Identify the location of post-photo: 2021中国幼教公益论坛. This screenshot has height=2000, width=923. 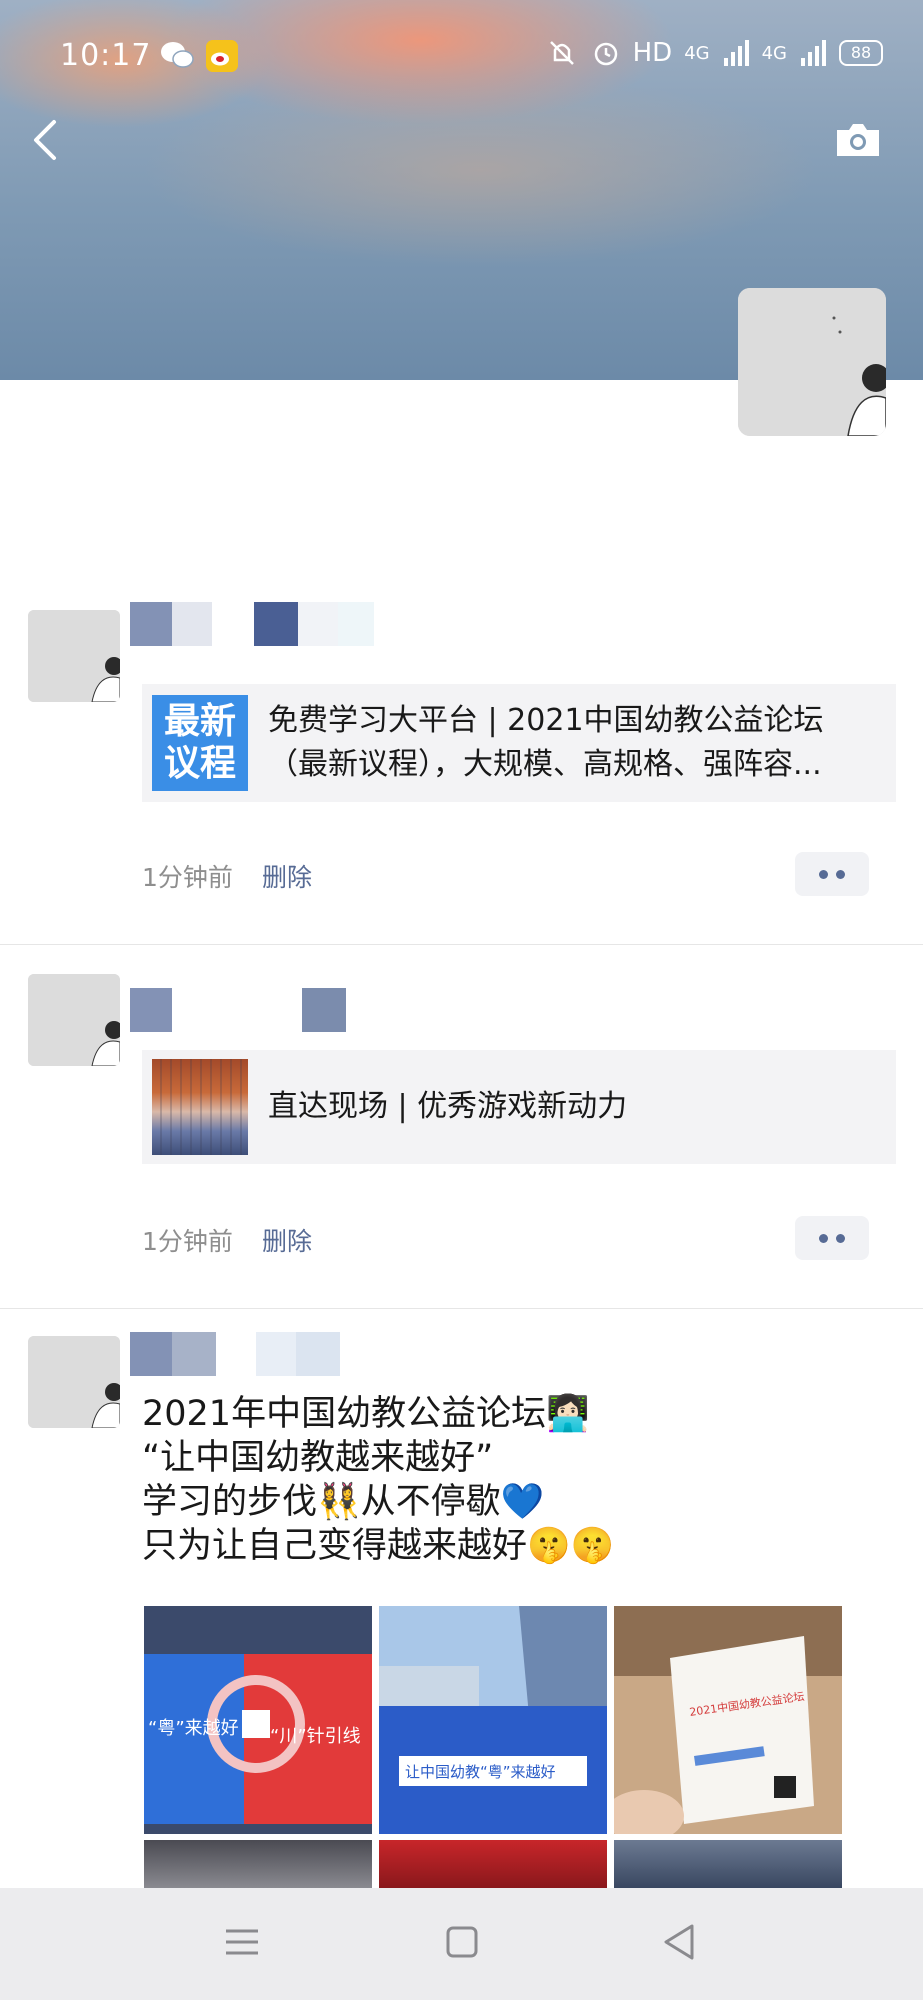
(728, 1720).